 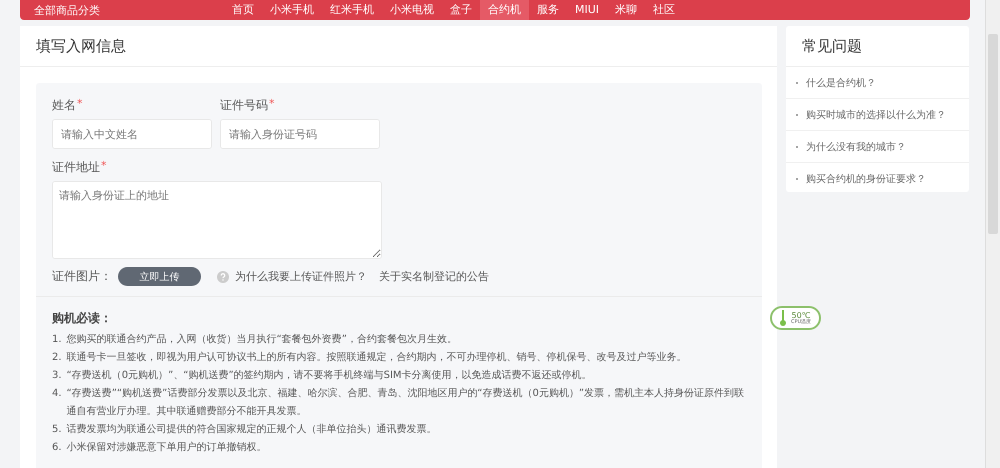 What do you see at coordinates (587, 10) in the screenshot?
I see `nav-tab: MIUI` at bounding box center [587, 10].